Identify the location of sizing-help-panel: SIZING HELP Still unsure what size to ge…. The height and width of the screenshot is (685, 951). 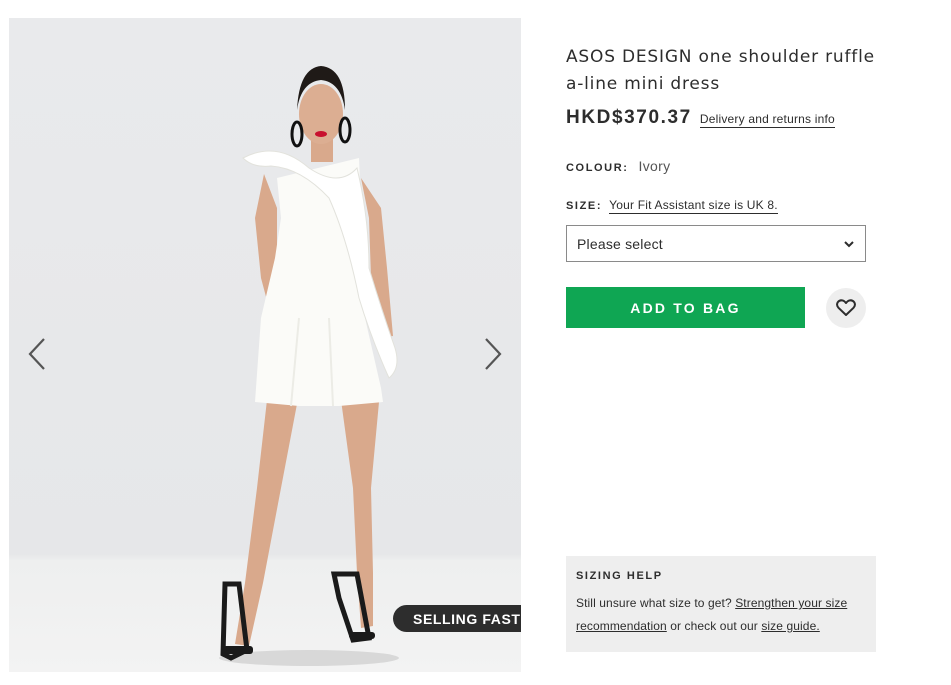
(721, 604).